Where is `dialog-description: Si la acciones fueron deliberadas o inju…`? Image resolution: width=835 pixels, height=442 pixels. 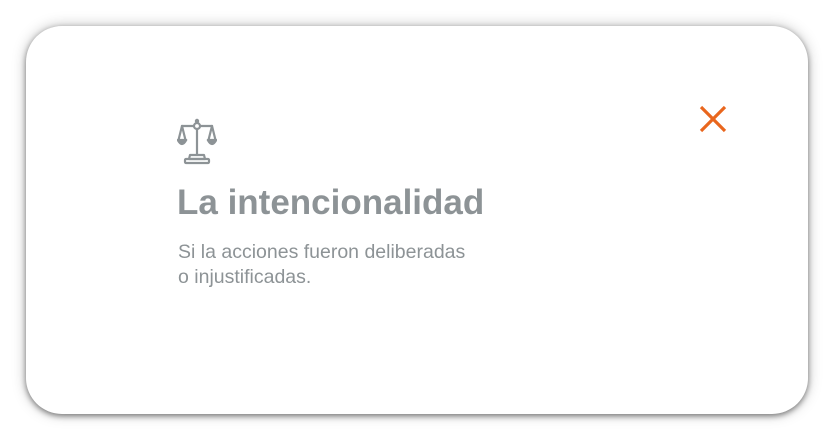
dialog-description: Si la acciones fueron deliberadas o inju… is located at coordinates (348, 265).